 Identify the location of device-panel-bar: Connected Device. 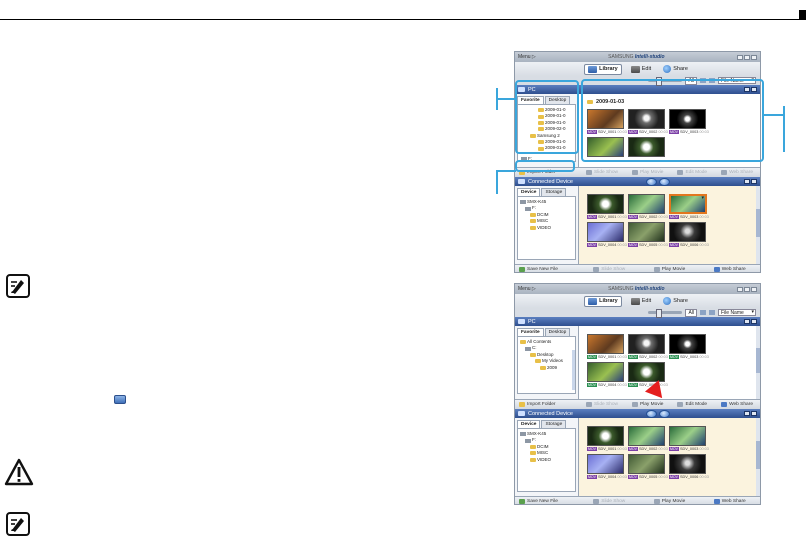
(637, 413).